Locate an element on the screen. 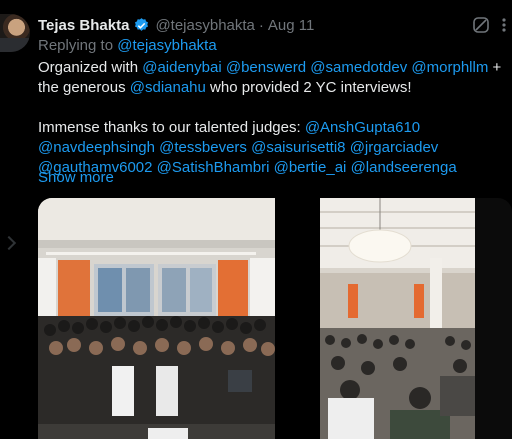 The height and width of the screenshot is (439, 512). mention-link: @saisurisetti8 is located at coordinates (298, 147).